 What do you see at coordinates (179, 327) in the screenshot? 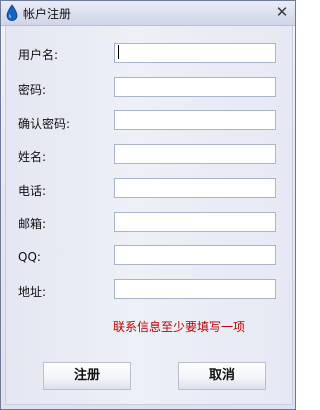
I see `contact-info-notice: 联系信息至少要填写一项` at bounding box center [179, 327].